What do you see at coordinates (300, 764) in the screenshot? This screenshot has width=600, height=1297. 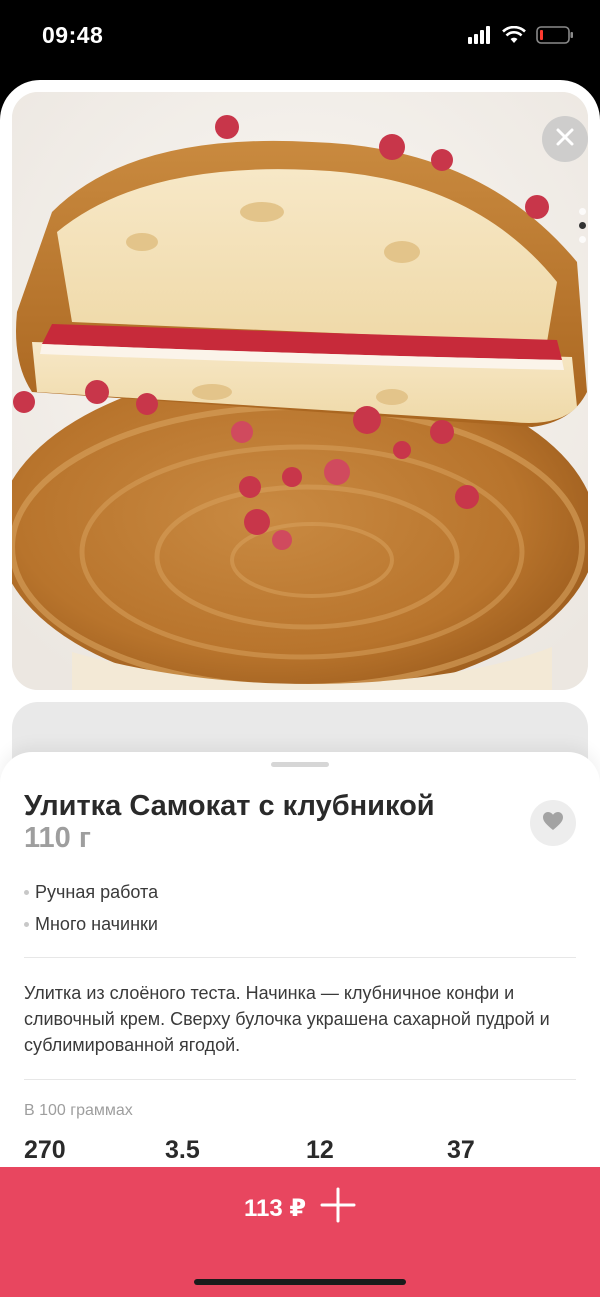 I see `sheet-grabber` at bounding box center [300, 764].